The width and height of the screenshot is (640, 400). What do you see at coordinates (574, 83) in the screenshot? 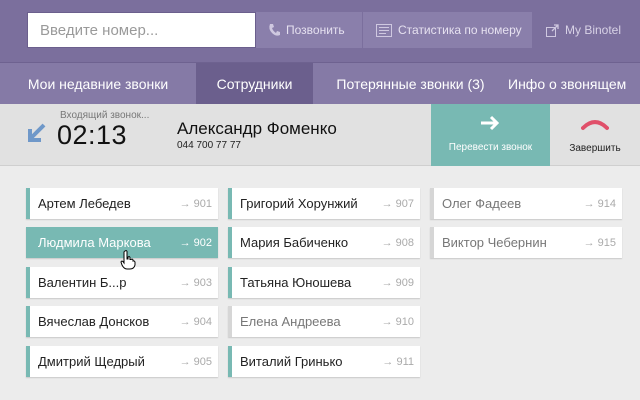
I see `tab-caller-info: Инфо о звонящем` at bounding box center [574, 83].